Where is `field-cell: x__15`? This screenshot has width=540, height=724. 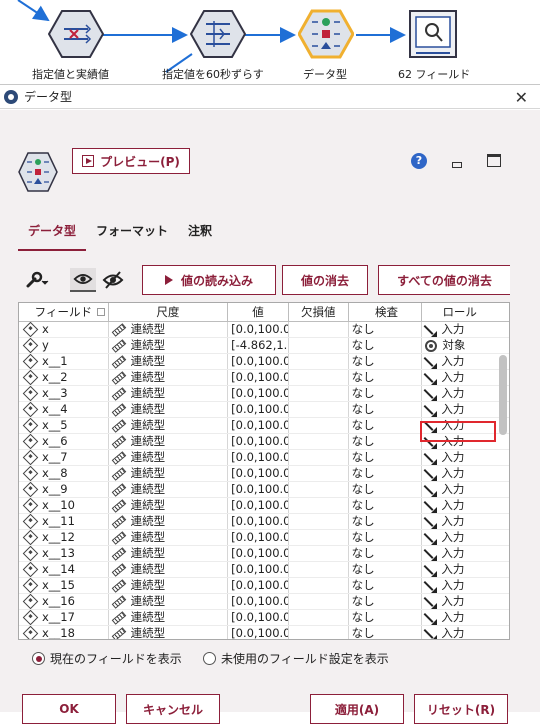 field-cell: x__15 is located at coordinates (64, 585).